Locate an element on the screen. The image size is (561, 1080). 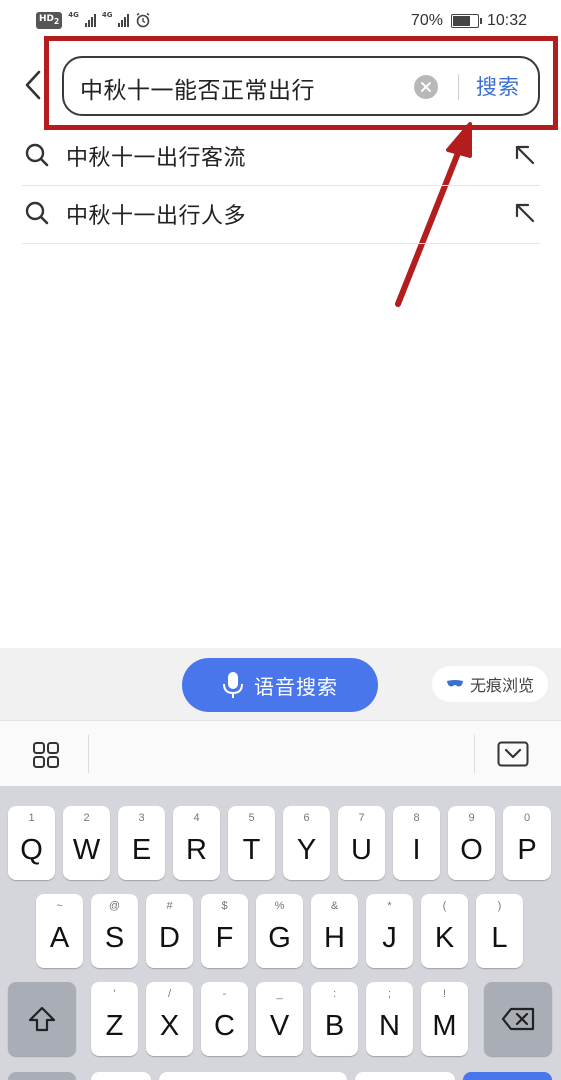
battery-icon is located at coordinates (466, 21).